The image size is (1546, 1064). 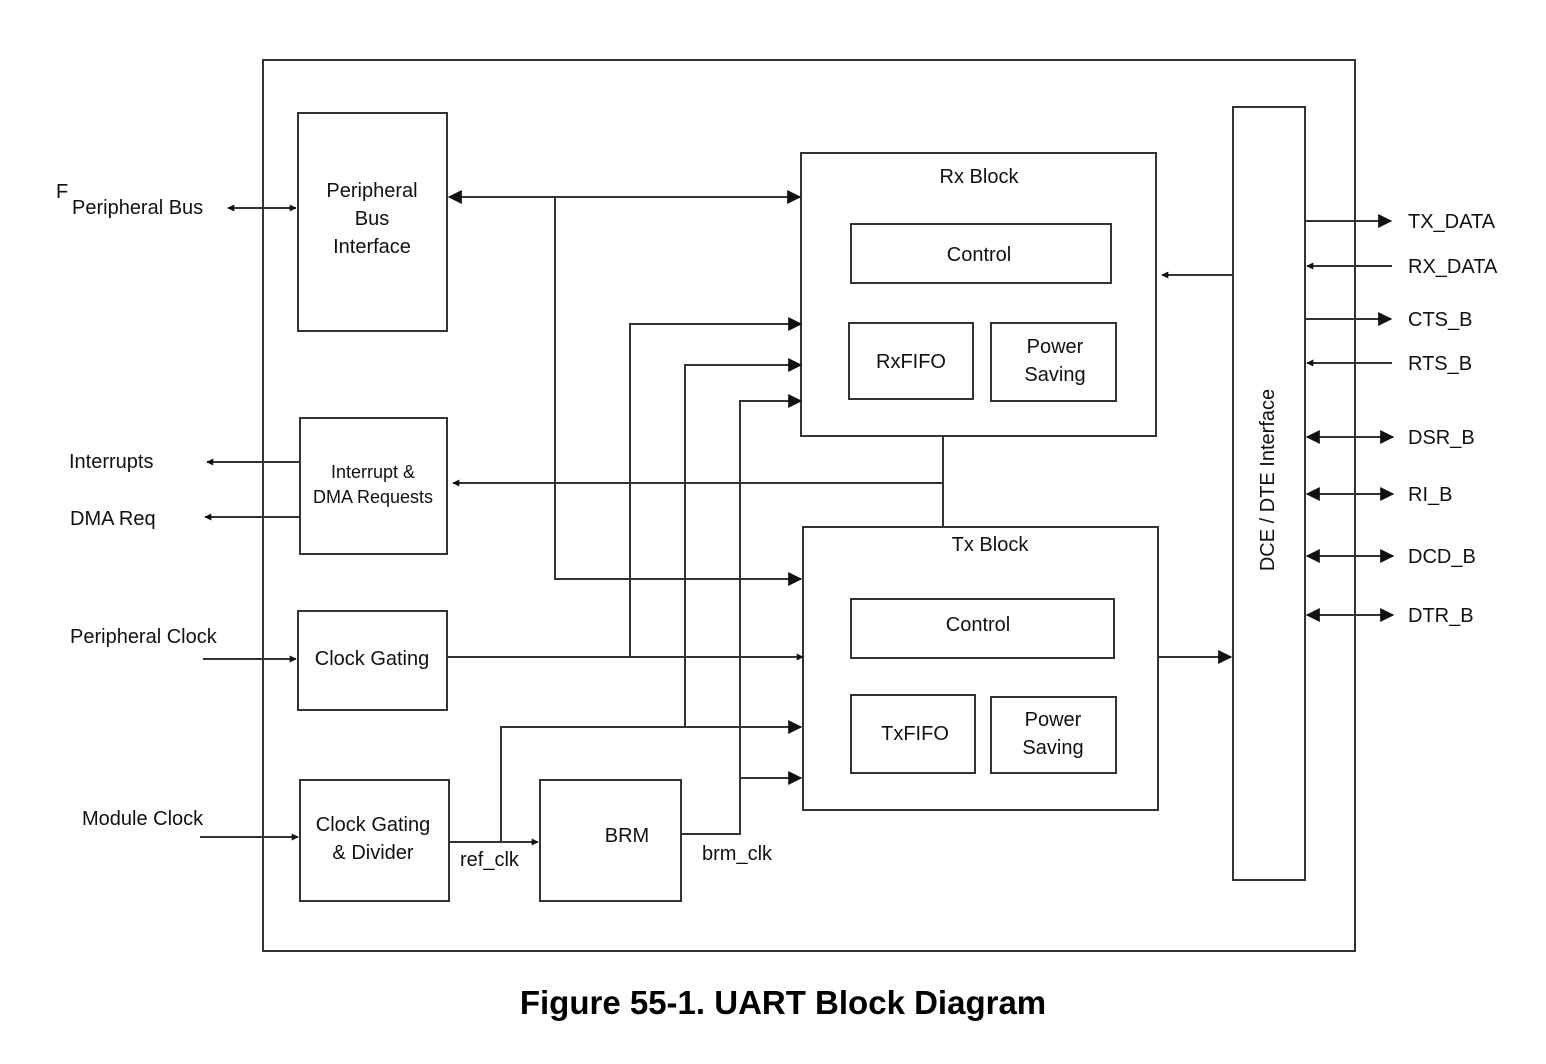 What do you see at coordinates (1054, 375) in the screenshot?
I see `rx-power-saving-line2: Saving` at bounding box center [1054, 375].